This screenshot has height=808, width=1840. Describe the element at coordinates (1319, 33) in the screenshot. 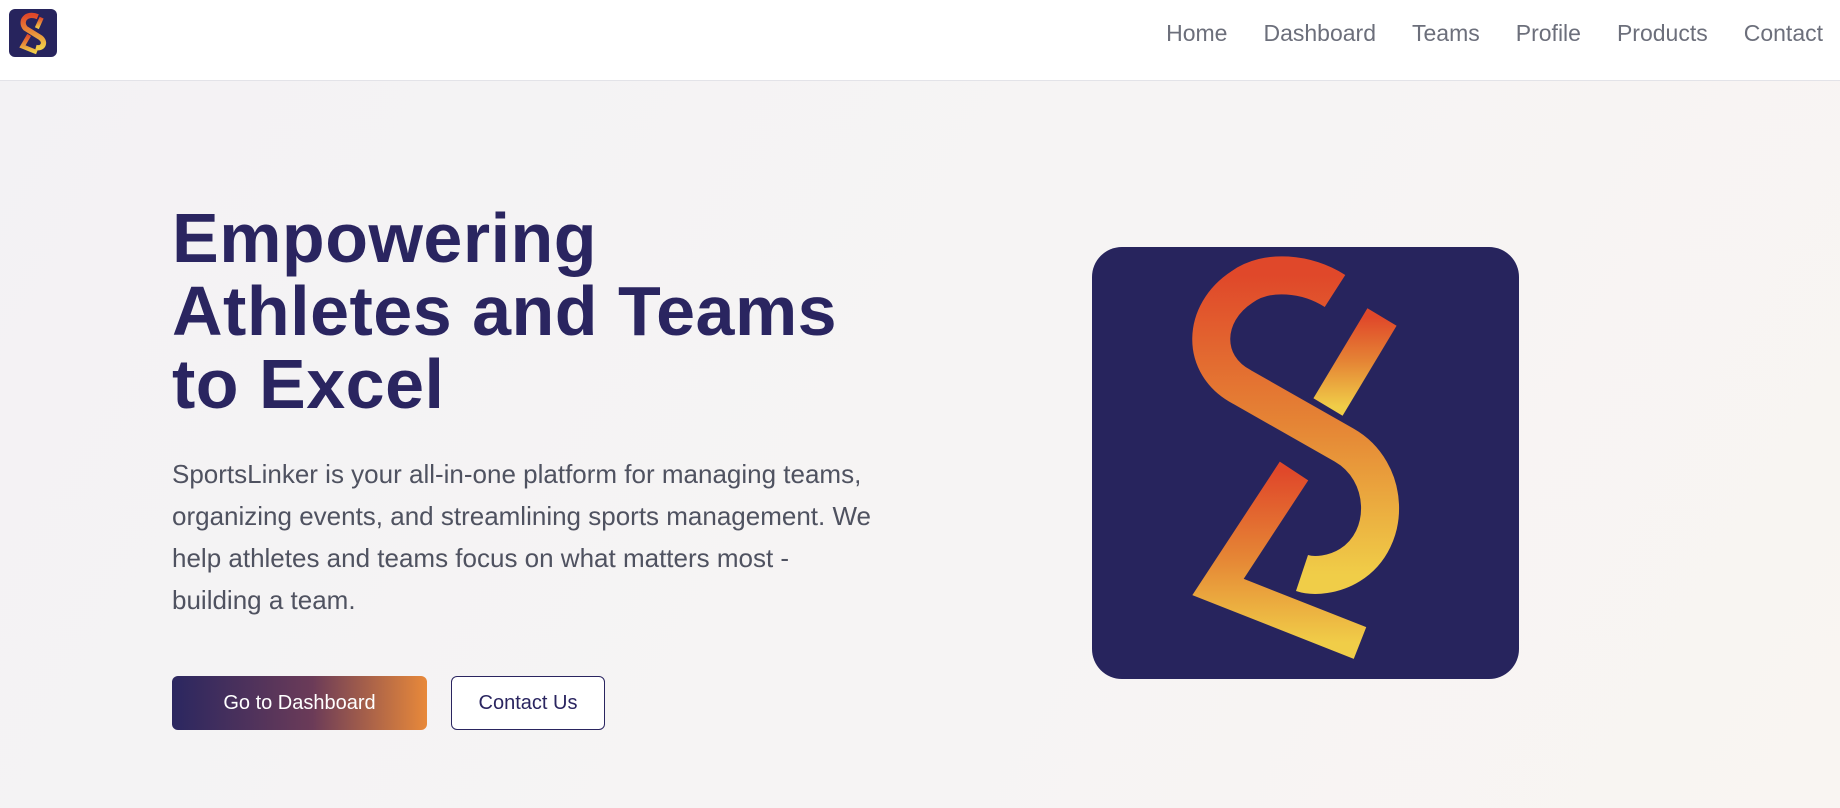

I see `nav-dashboard: Dashboard` at that location.